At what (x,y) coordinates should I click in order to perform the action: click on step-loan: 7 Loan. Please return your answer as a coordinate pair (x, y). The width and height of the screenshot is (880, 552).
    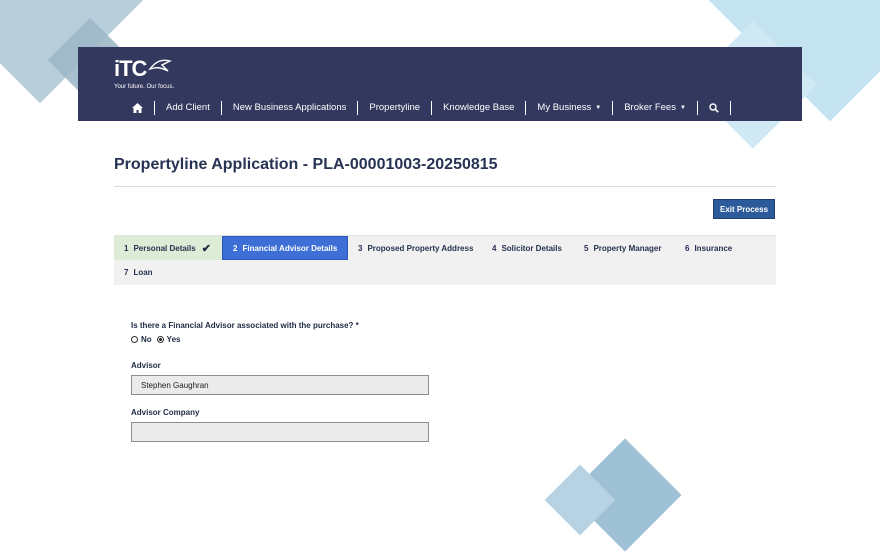
    Looking at the image, I should click on (138, 272).